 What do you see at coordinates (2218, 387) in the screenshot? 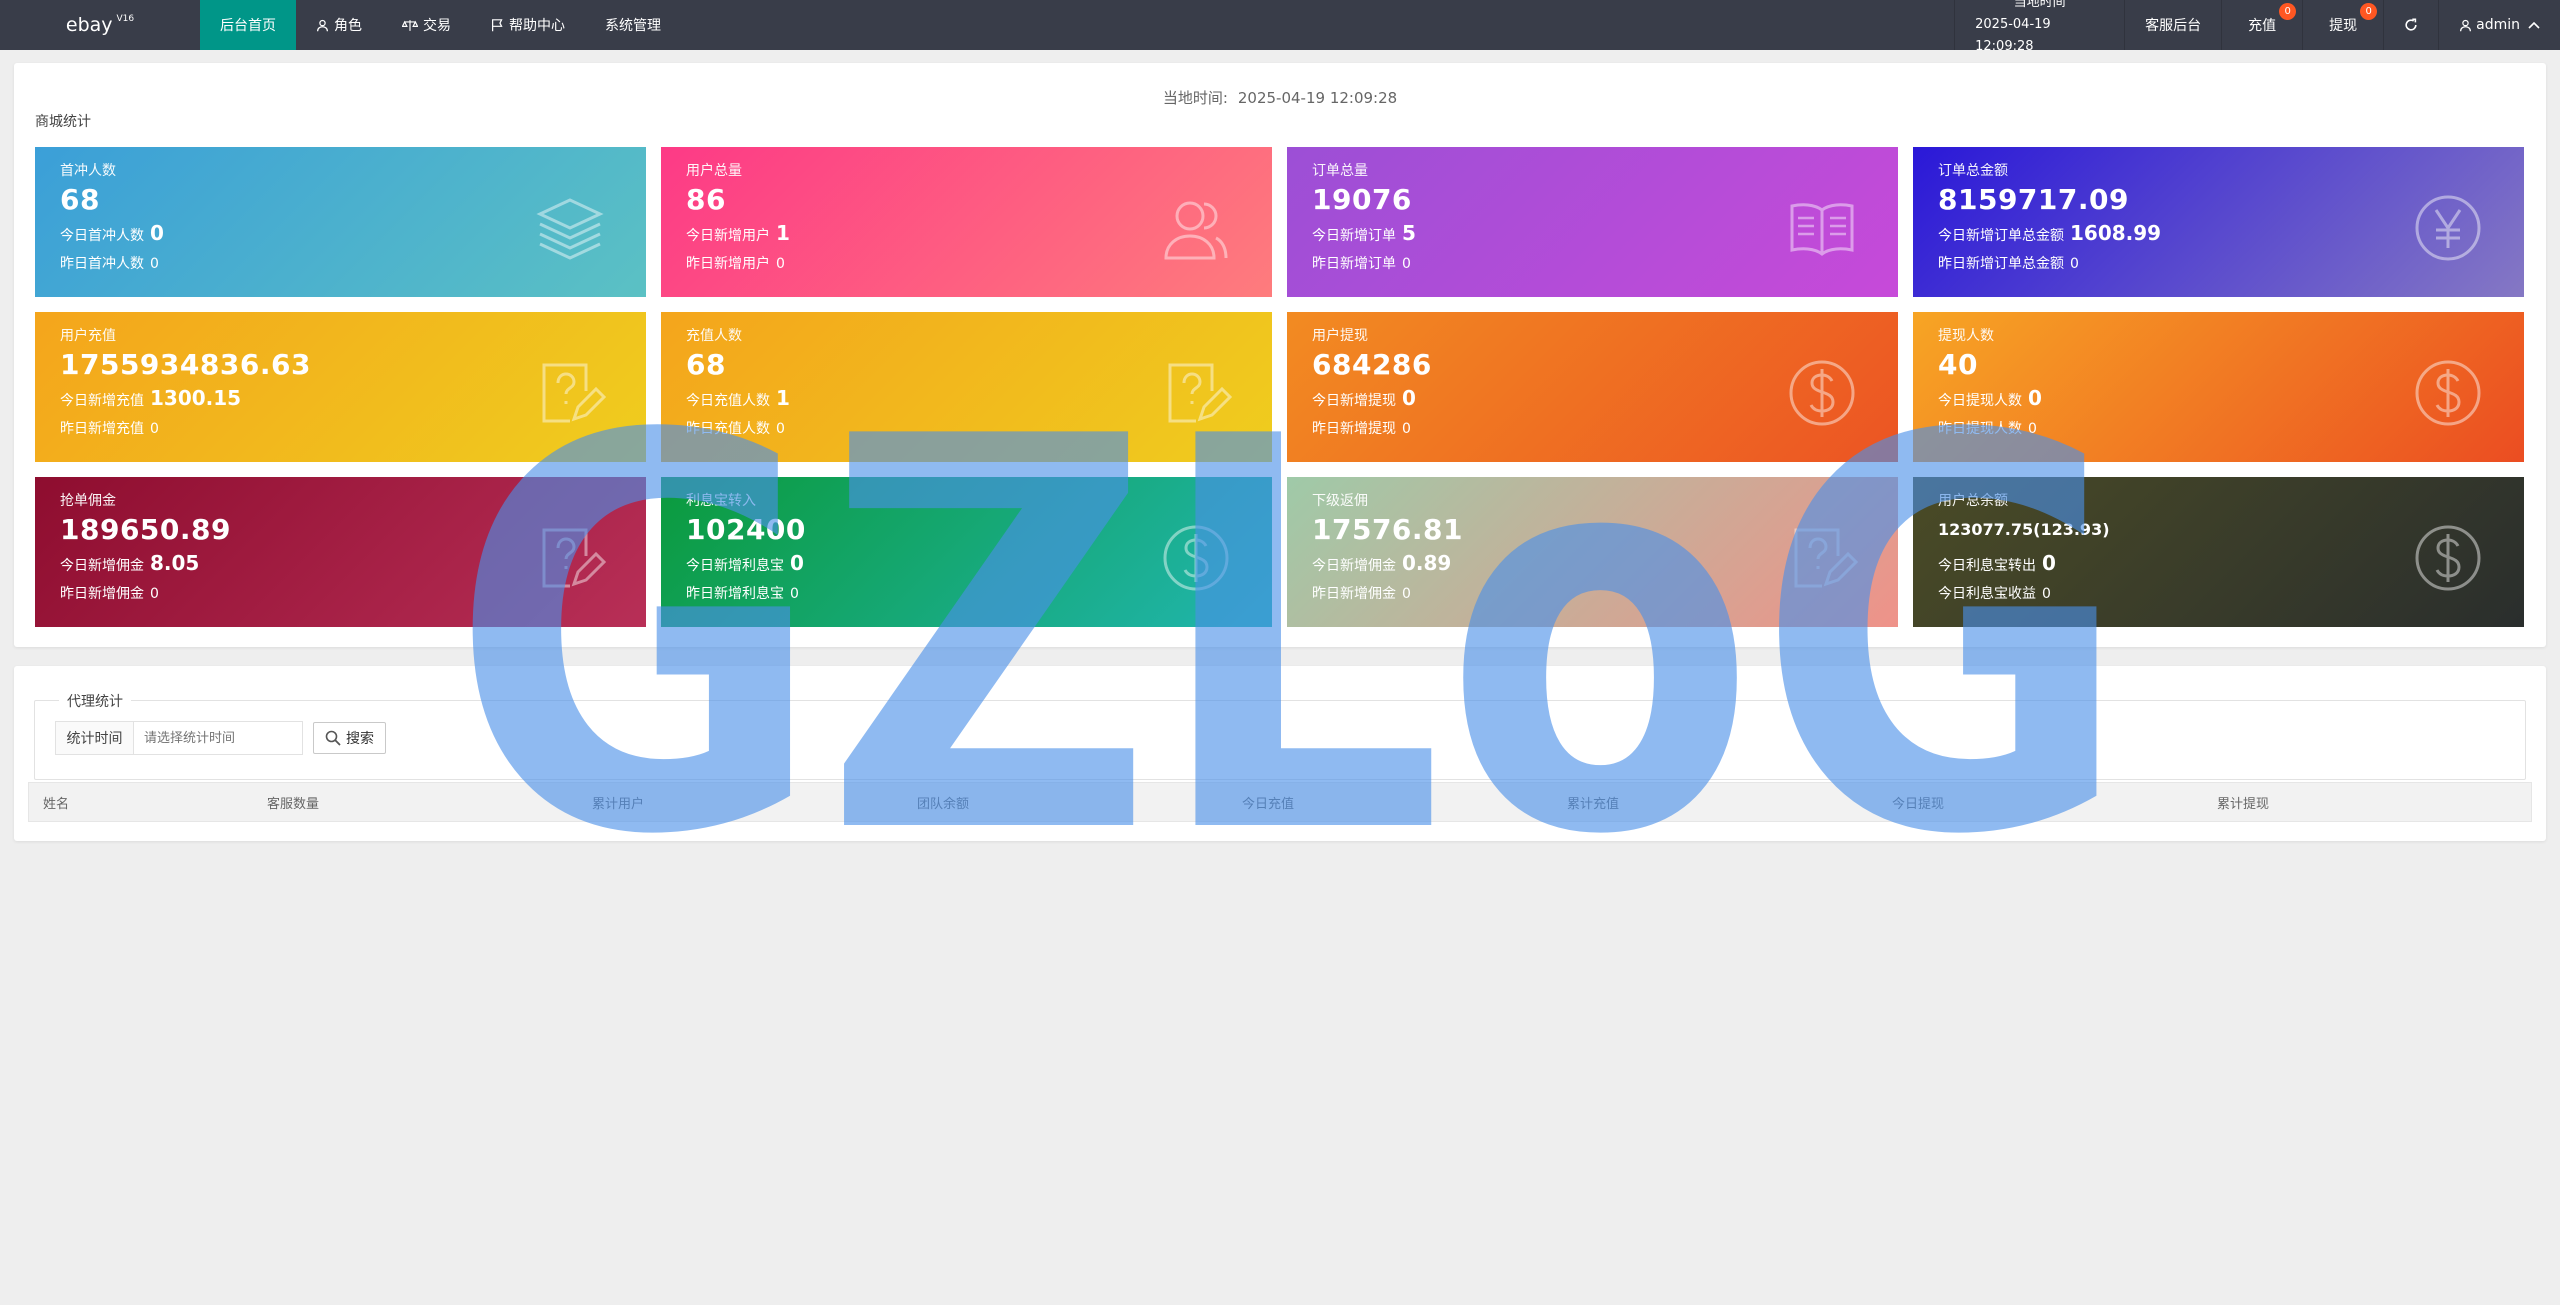
I see `stat-tile: 提现人数 40 今日提现人数 0 昨日提现人数 0` at bounding box center [2218, 387].